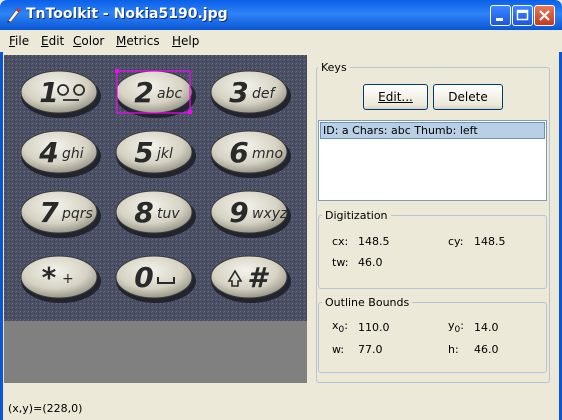 The height and width of the screenshot is (420, 562). What do you see at coordinates (486, 327) in the screenshot?
I see `y0-value: 14.0` at bounding box center [486, 327].